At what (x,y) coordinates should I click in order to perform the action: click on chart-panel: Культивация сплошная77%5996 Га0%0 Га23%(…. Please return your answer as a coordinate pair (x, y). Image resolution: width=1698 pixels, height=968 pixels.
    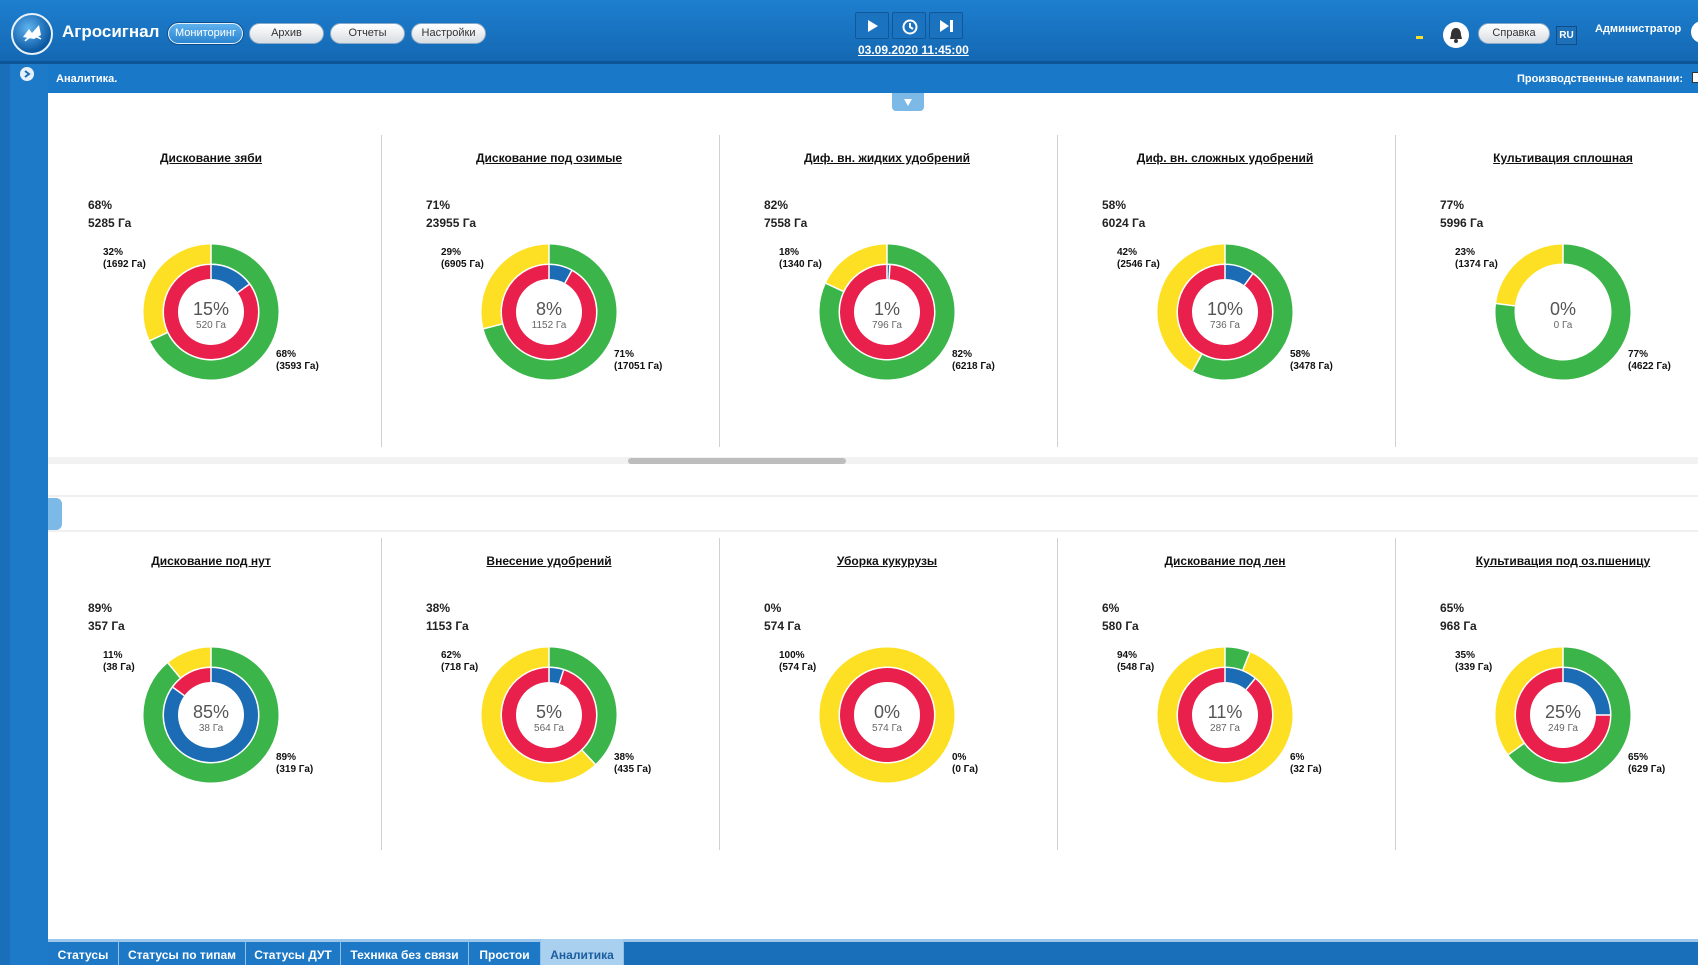
    Looking at the image, I should click on (1550, 291).